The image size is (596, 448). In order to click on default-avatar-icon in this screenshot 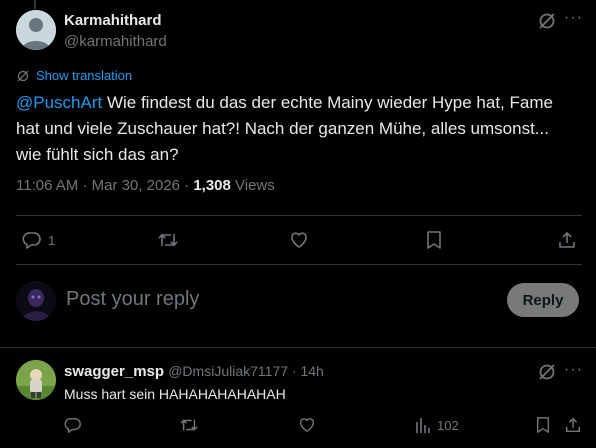, I will do `click(36, 30)`.